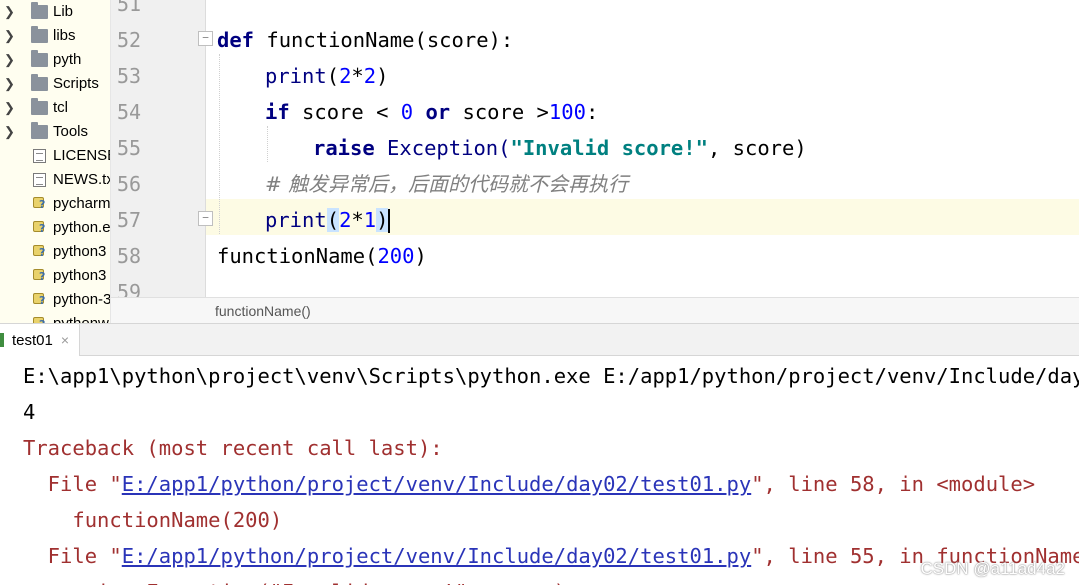  Describe the element at coordinates (396, 256) in the screenshot. I see `number: 200` at that location.